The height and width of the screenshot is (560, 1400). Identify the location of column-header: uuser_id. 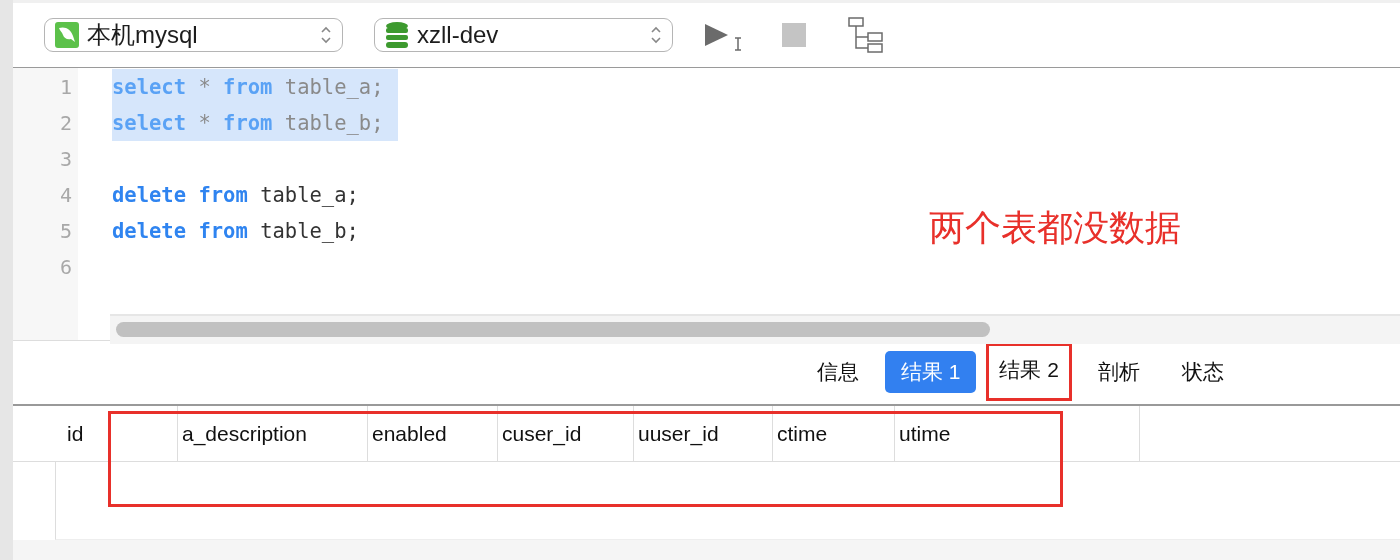
(703, 433).